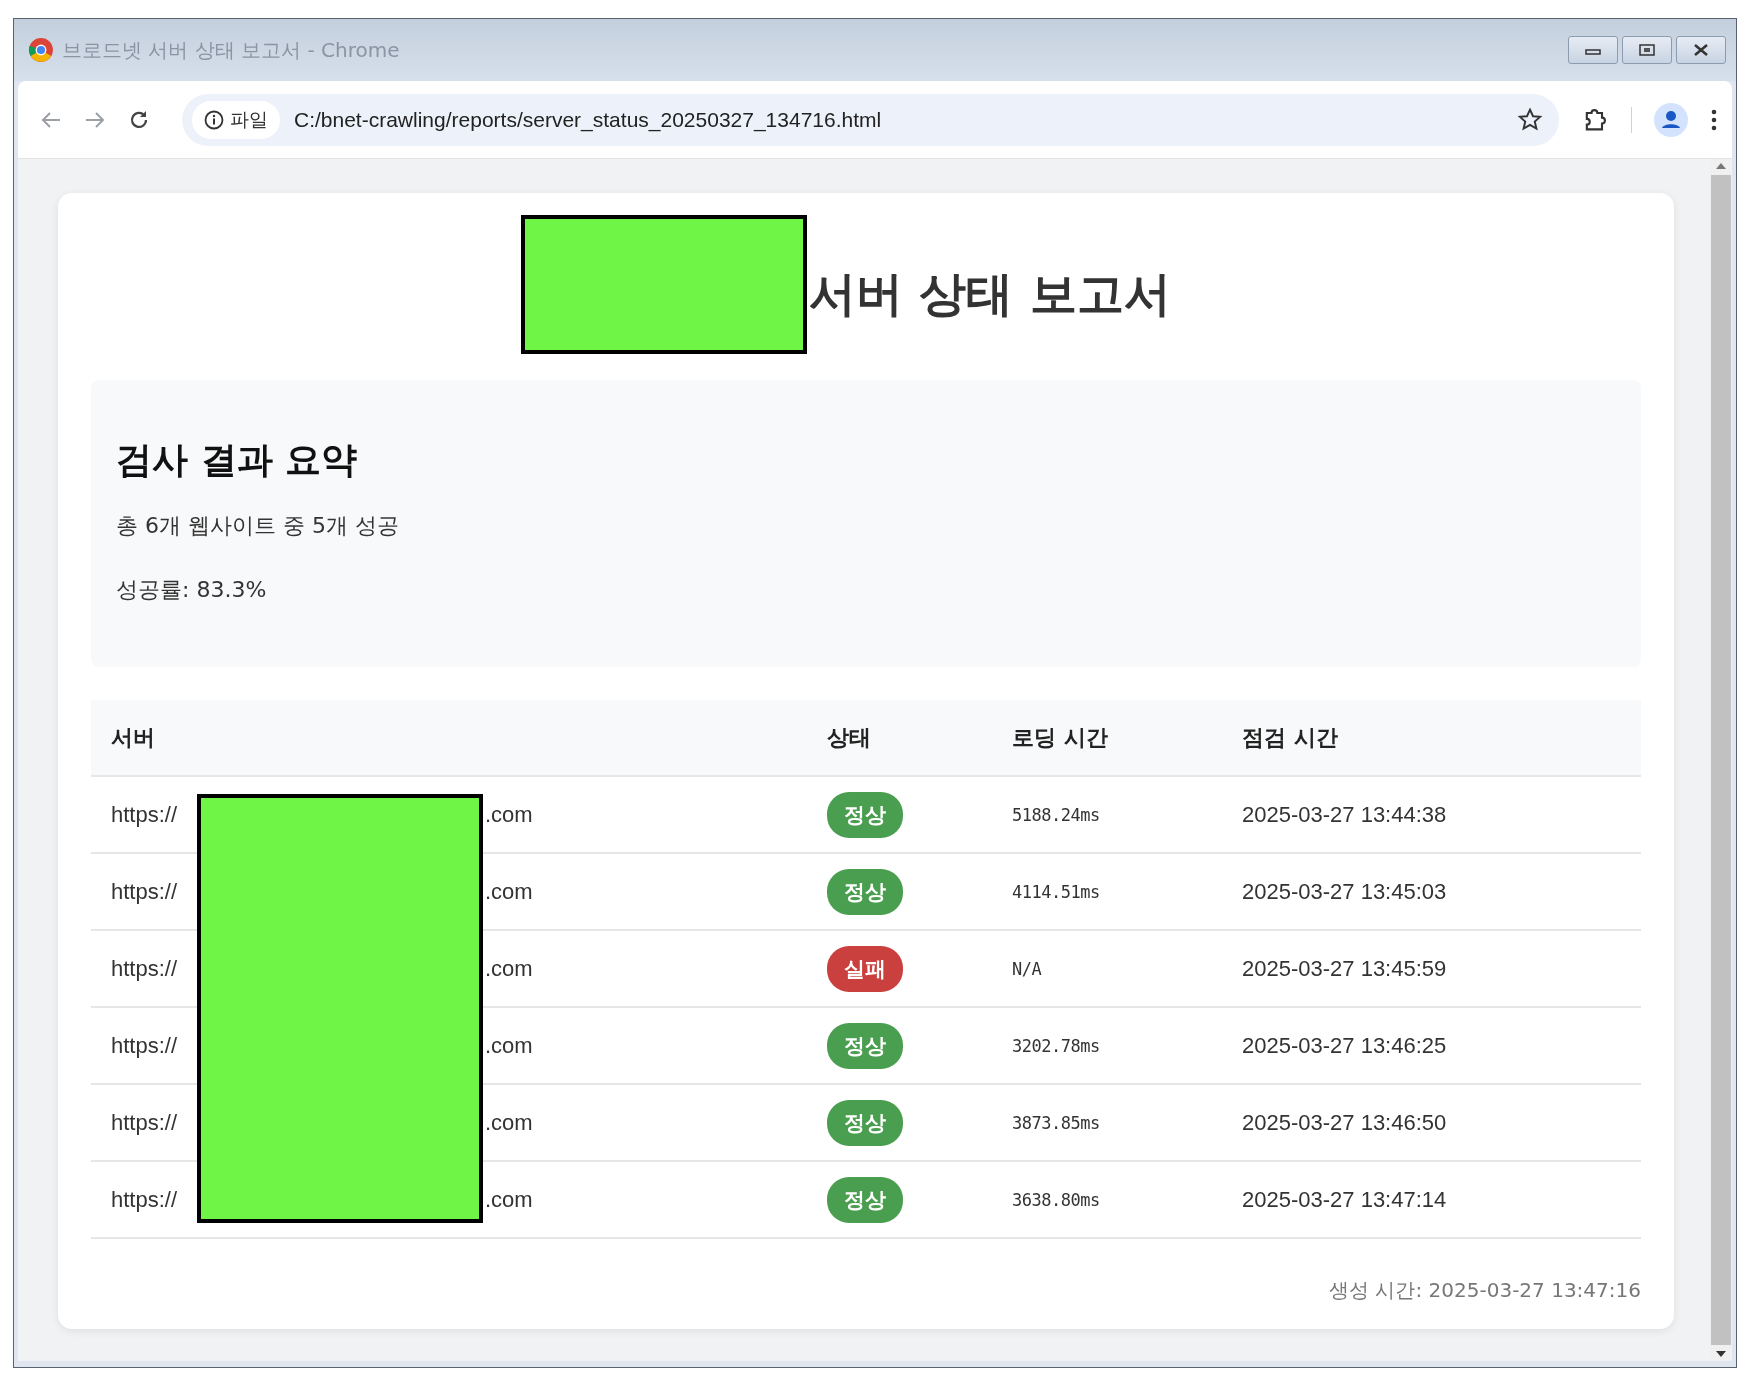 The height and width of the screenshot is (1376, 1740). What do you see at coordinates (1055, 891) in the screenshot?
I see `load-time: 4114.51ms` at bounding box center [1055, 891].